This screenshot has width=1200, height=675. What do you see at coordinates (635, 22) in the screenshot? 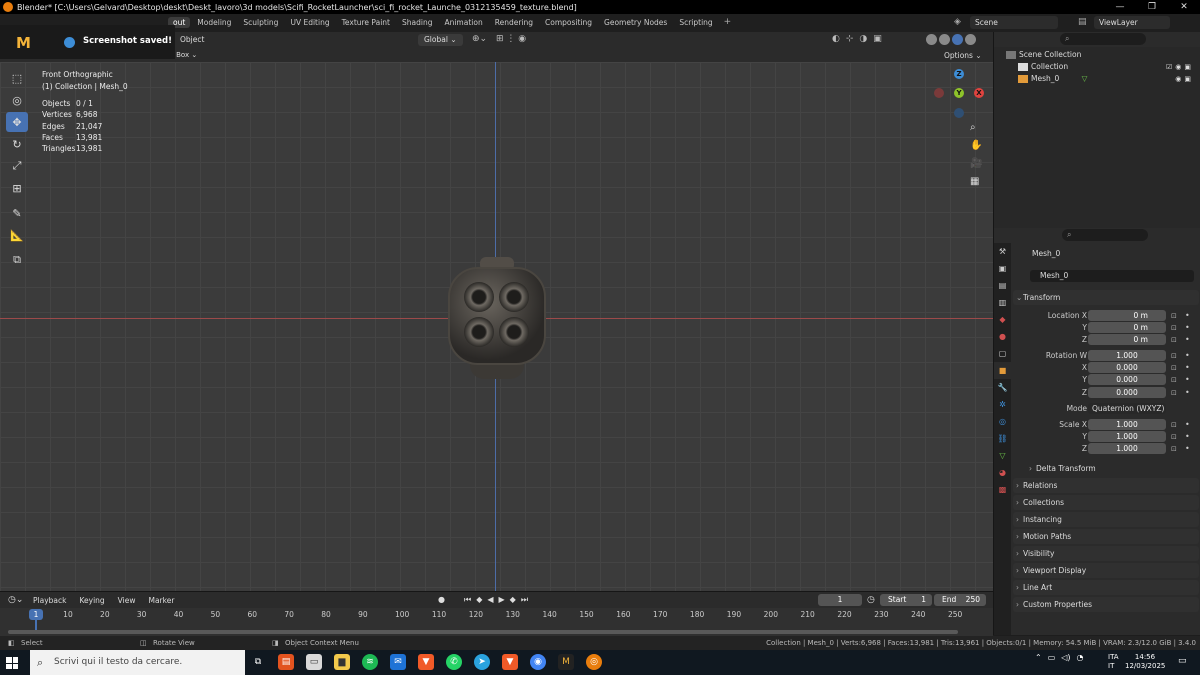
I see `workspace-tab: Geometry Nodes` at bounding box center [635, 22].